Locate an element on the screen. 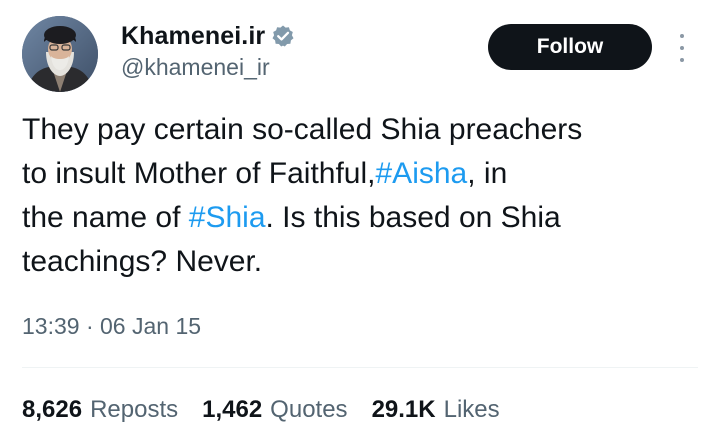 This screenshot has width=715, height=444. reposts-label: Reposts is located at coordinates (134, 409).